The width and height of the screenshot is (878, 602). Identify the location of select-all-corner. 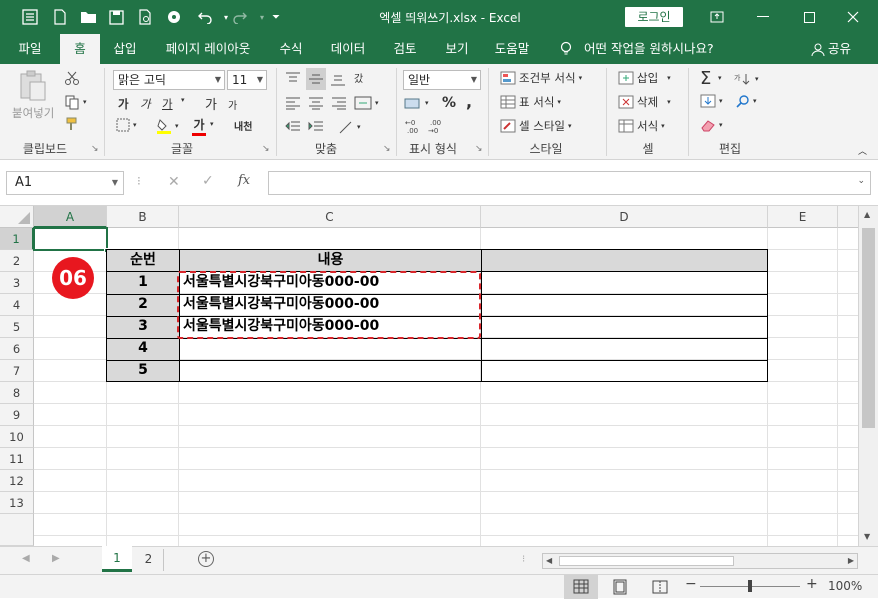
(17, 217).